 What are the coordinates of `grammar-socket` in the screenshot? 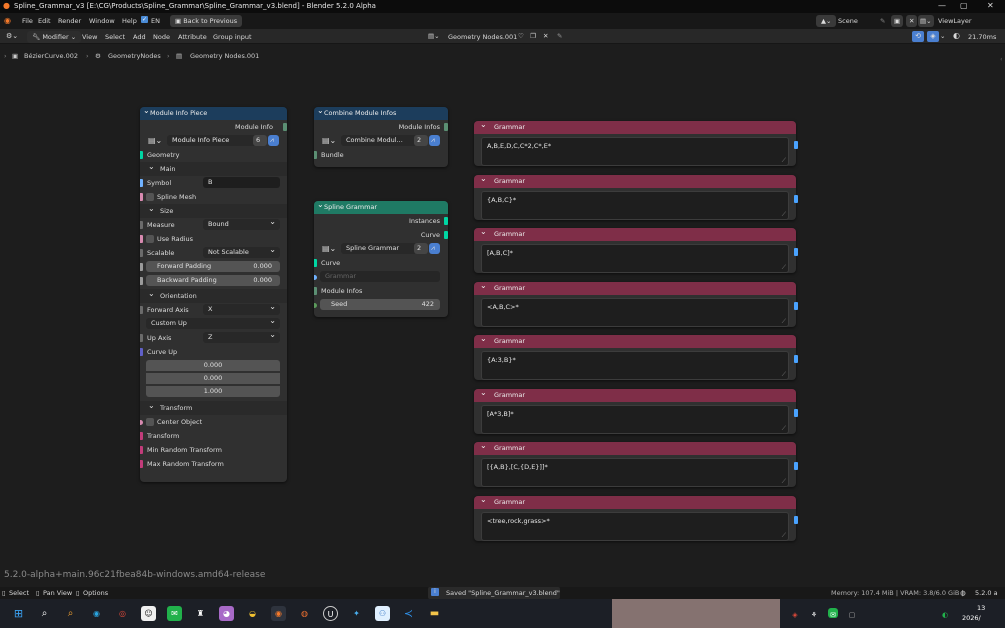 It's located at (315, 277).